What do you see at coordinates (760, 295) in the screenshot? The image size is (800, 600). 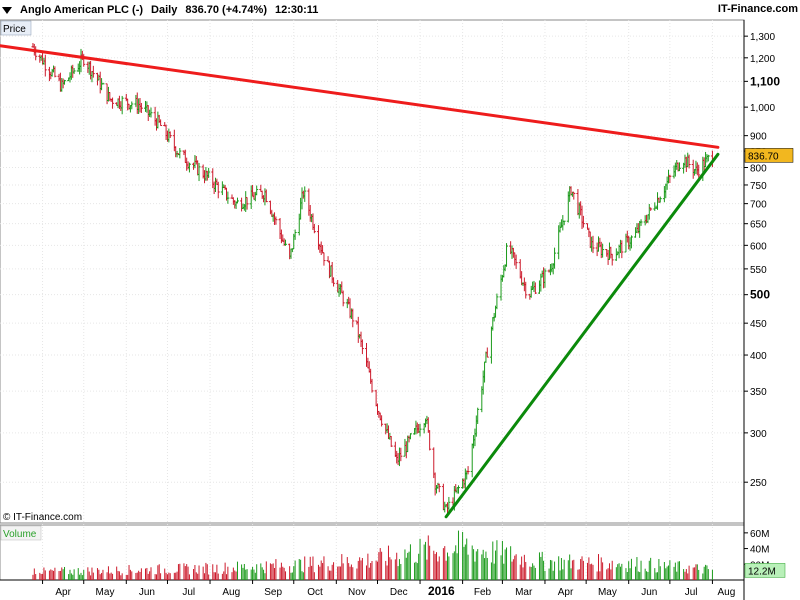 I see `y-tick-label: 500` at bounding box center [760, 295].